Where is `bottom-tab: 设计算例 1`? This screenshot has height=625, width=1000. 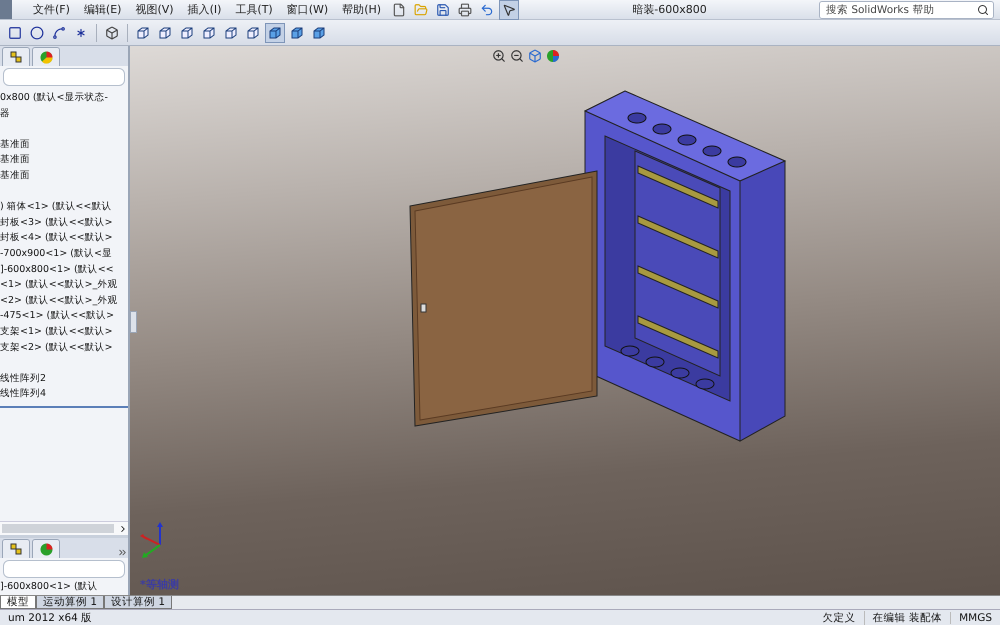 bottom-tab: 设计算例 1 is located at coordinates (138, 602).